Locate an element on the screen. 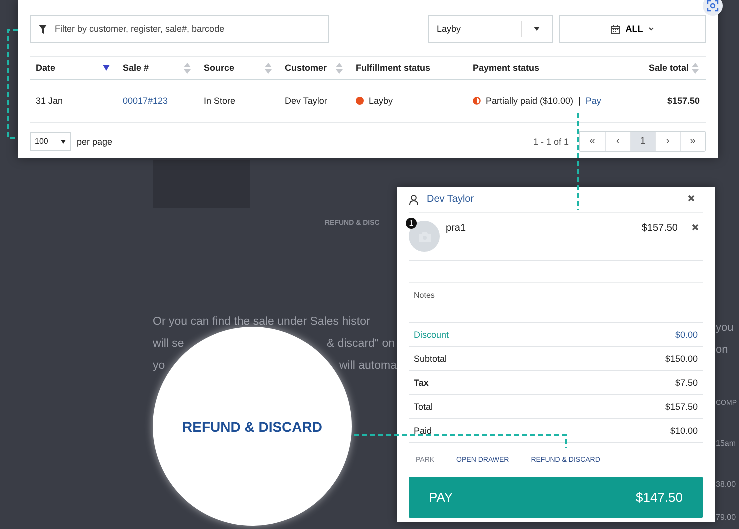  total-label: Paid is located at coordinates (423, 431).